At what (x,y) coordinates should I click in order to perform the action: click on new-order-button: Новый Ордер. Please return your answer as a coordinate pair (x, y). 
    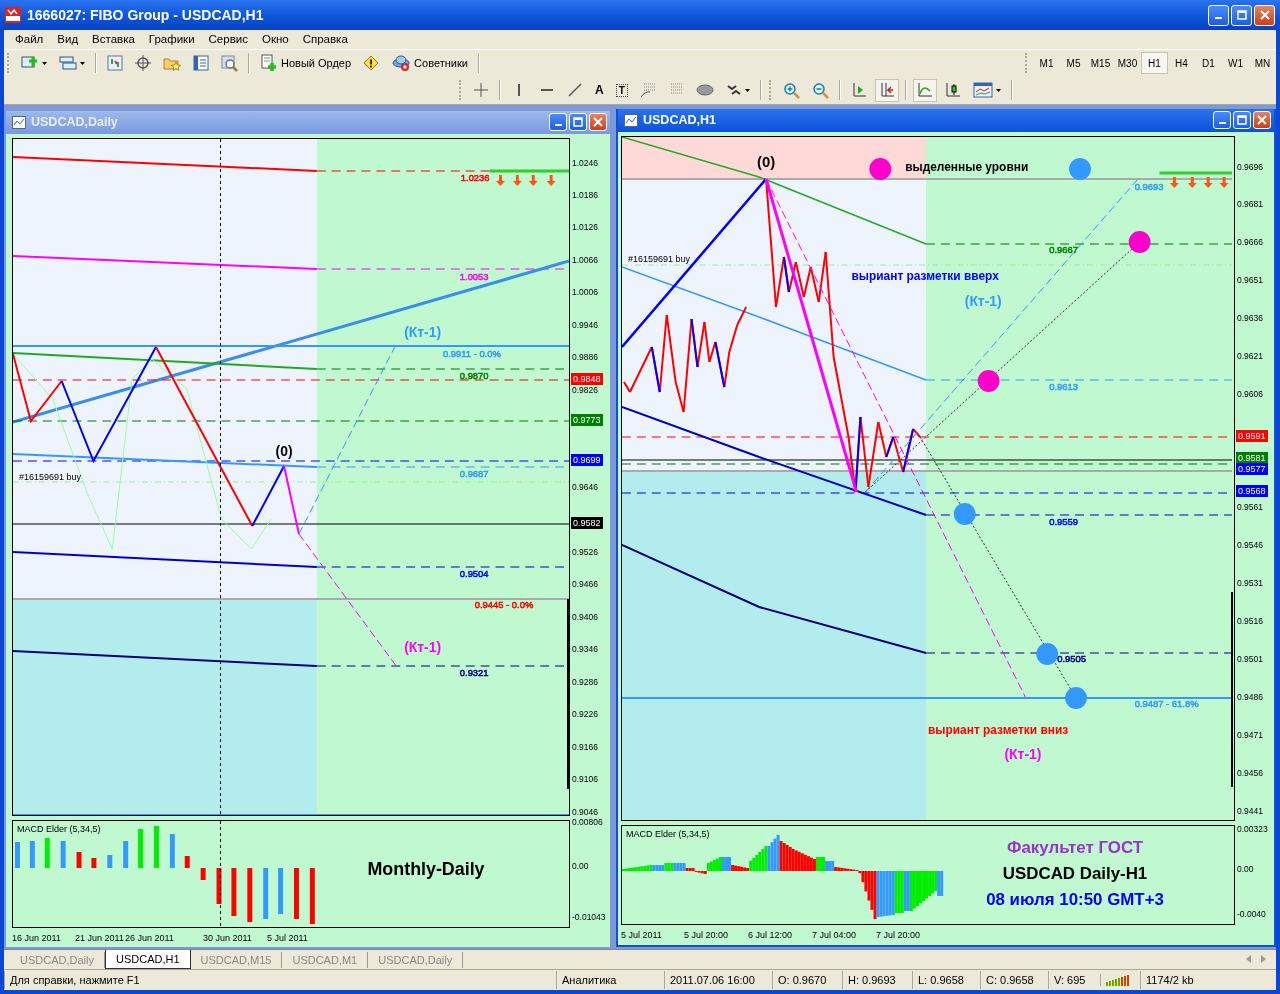
    Looking at the image, I should click on (306, 63).